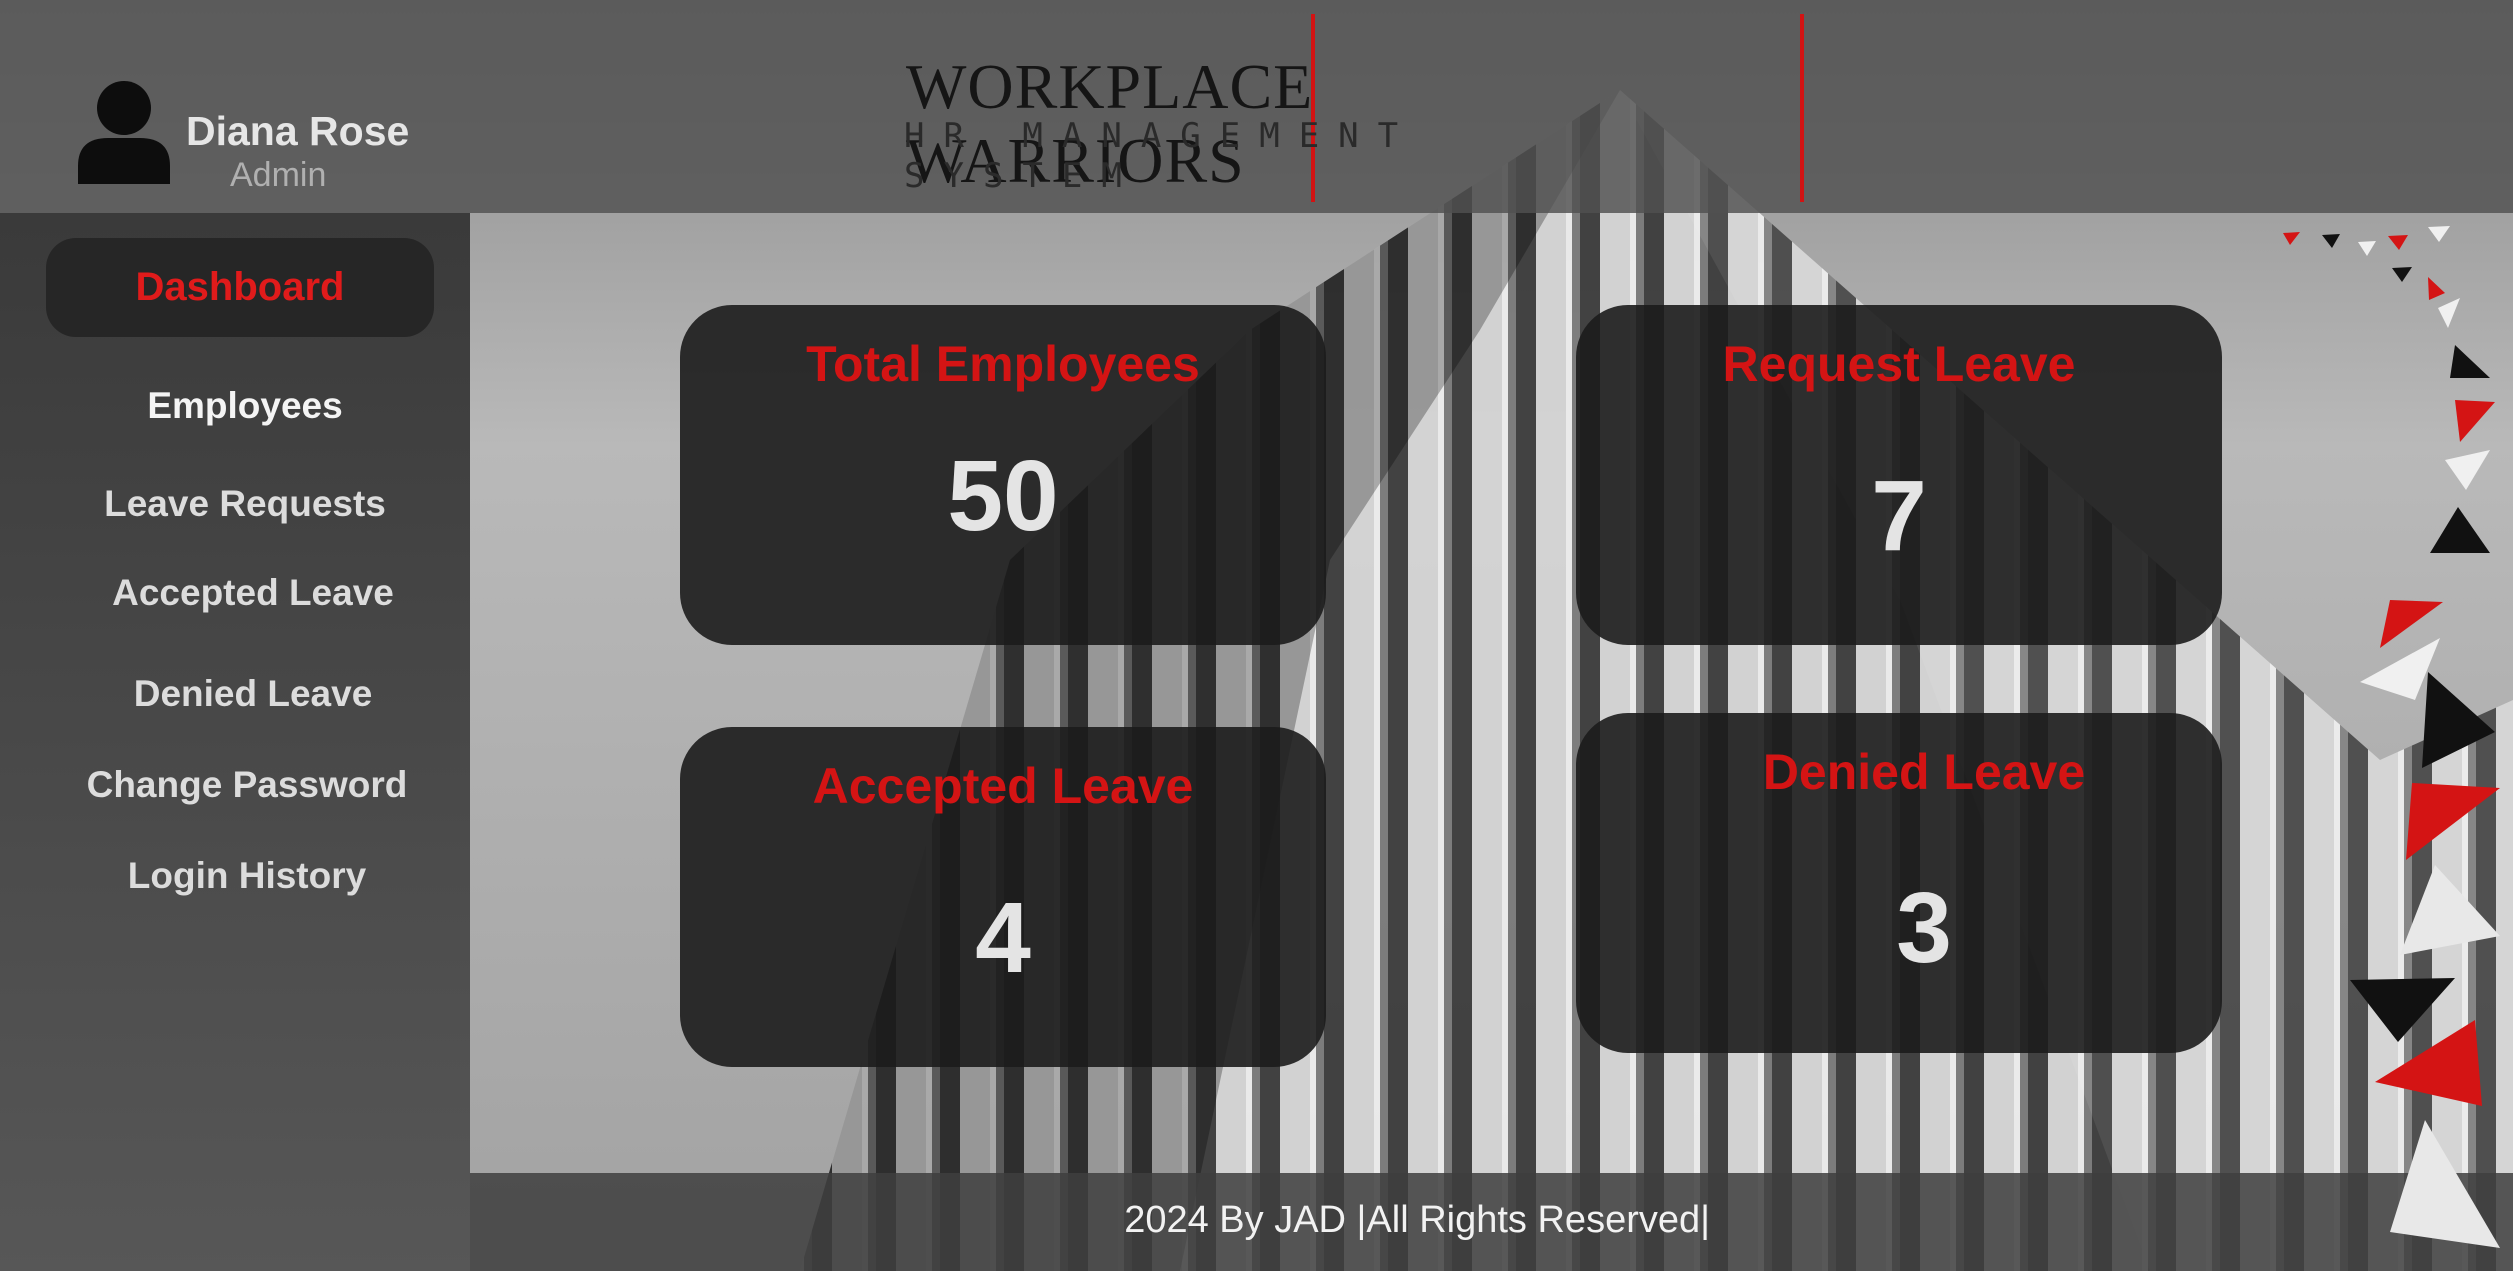 Image resolution: width=2513 pixels, height=1271 pixels. Describe the element at coordinates (278, 175) in the screenshot. I see `user-role: Admin` at that location.